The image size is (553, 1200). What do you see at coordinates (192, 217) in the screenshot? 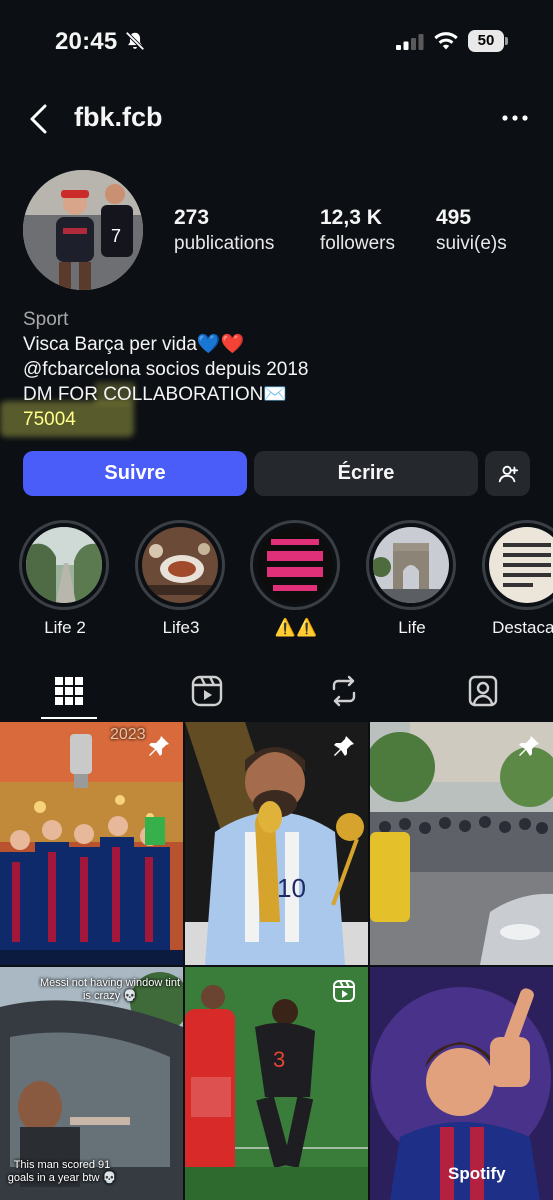
I see `stat-value: 273` at bounding box center [192, 217].